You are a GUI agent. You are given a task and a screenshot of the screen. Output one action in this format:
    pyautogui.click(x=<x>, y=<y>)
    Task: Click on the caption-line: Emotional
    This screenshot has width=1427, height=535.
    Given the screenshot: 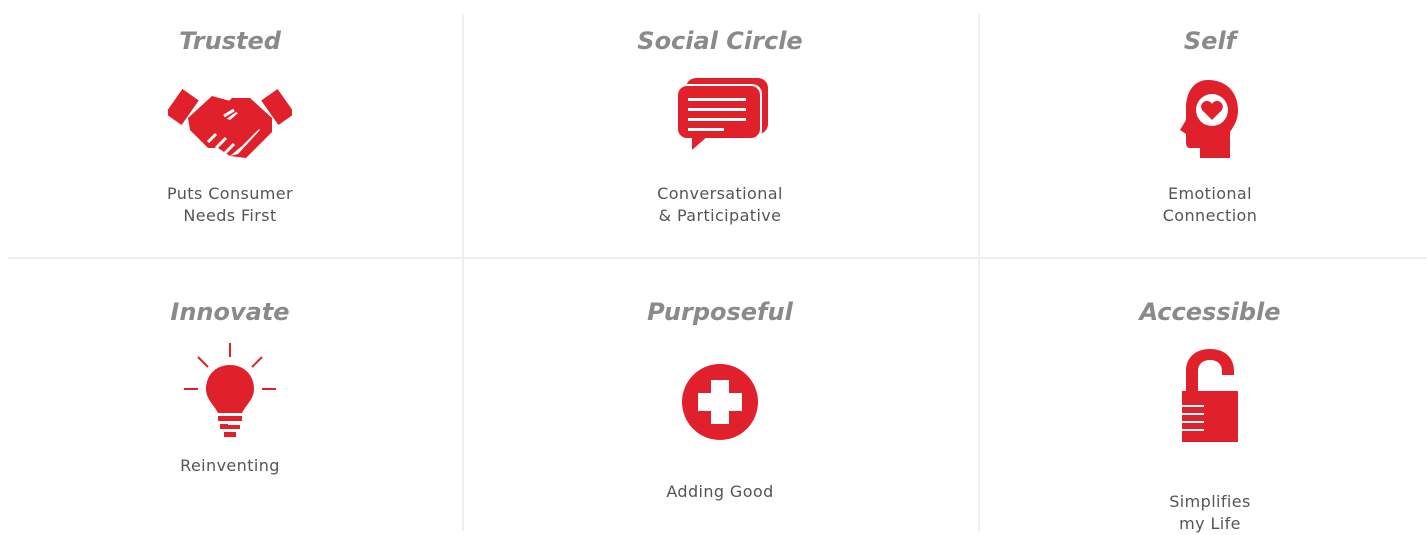 What is the action you would take?
    pyautogui.click(x=1210, y=193)
    